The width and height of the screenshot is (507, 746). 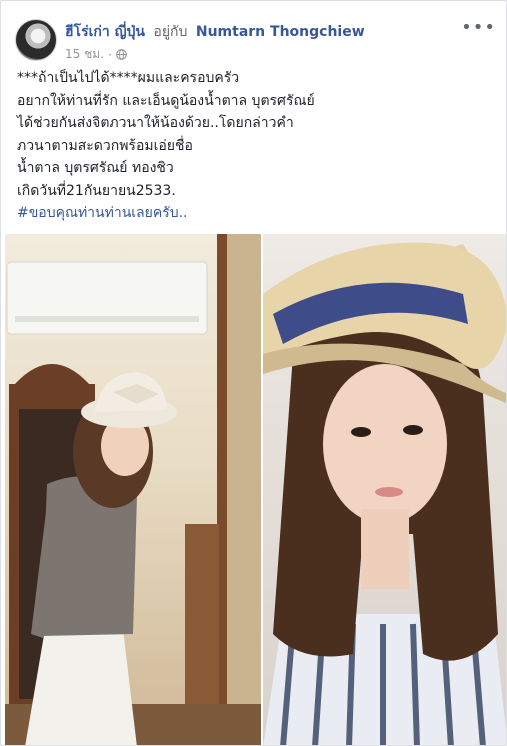 I want to click on hashtag-link: #ขอบคุณท่านท่านเลยครับ.., so click(x=257, y=213).